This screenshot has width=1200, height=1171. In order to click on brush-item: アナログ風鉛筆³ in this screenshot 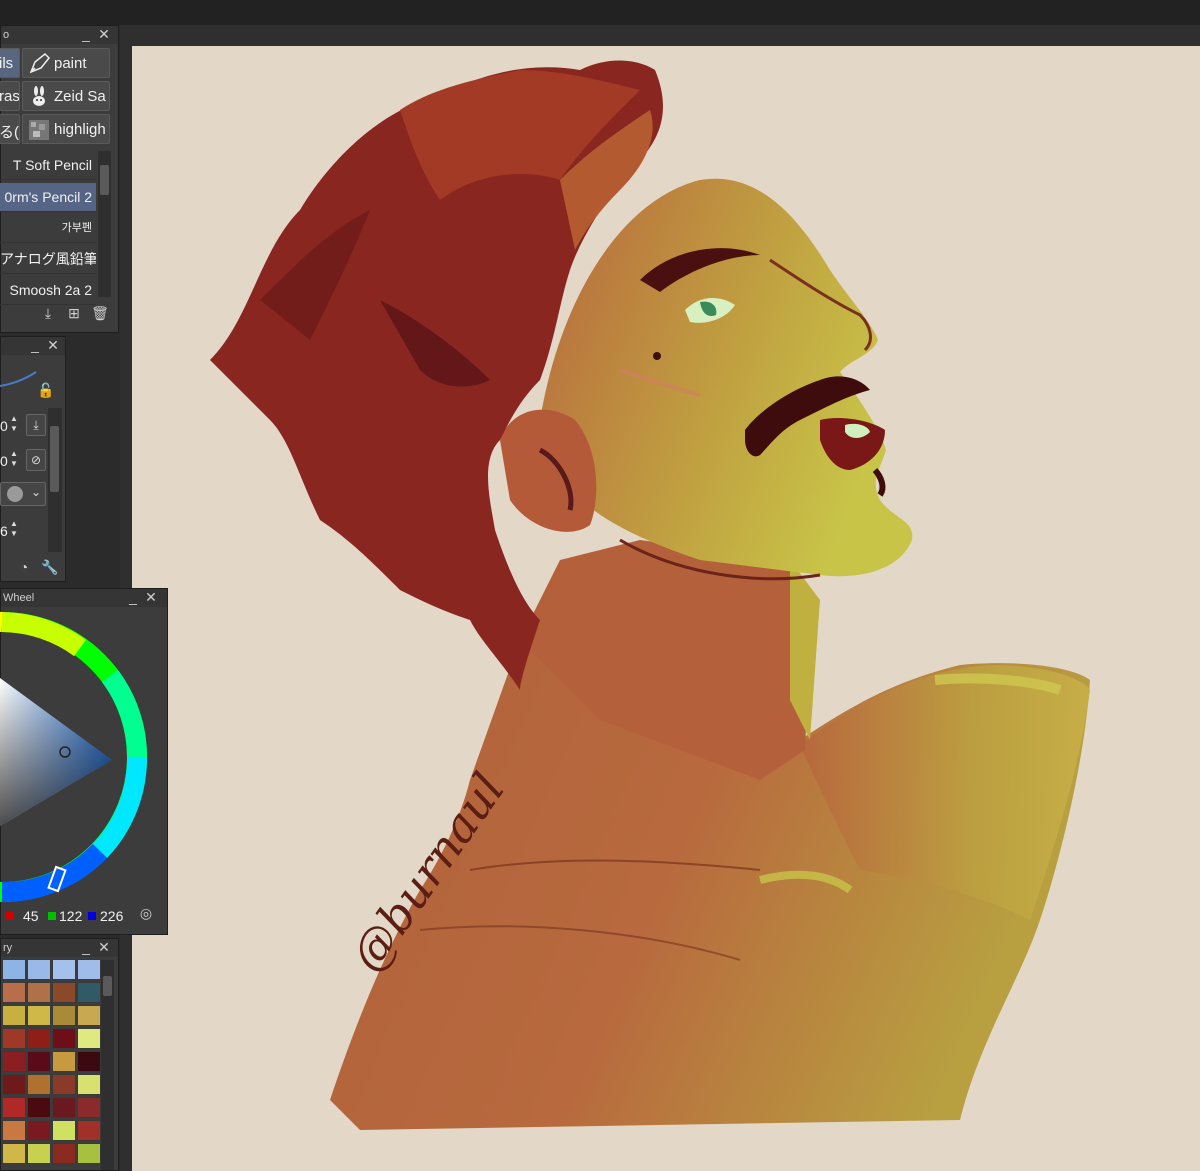, I will do `click(48, 259)`.